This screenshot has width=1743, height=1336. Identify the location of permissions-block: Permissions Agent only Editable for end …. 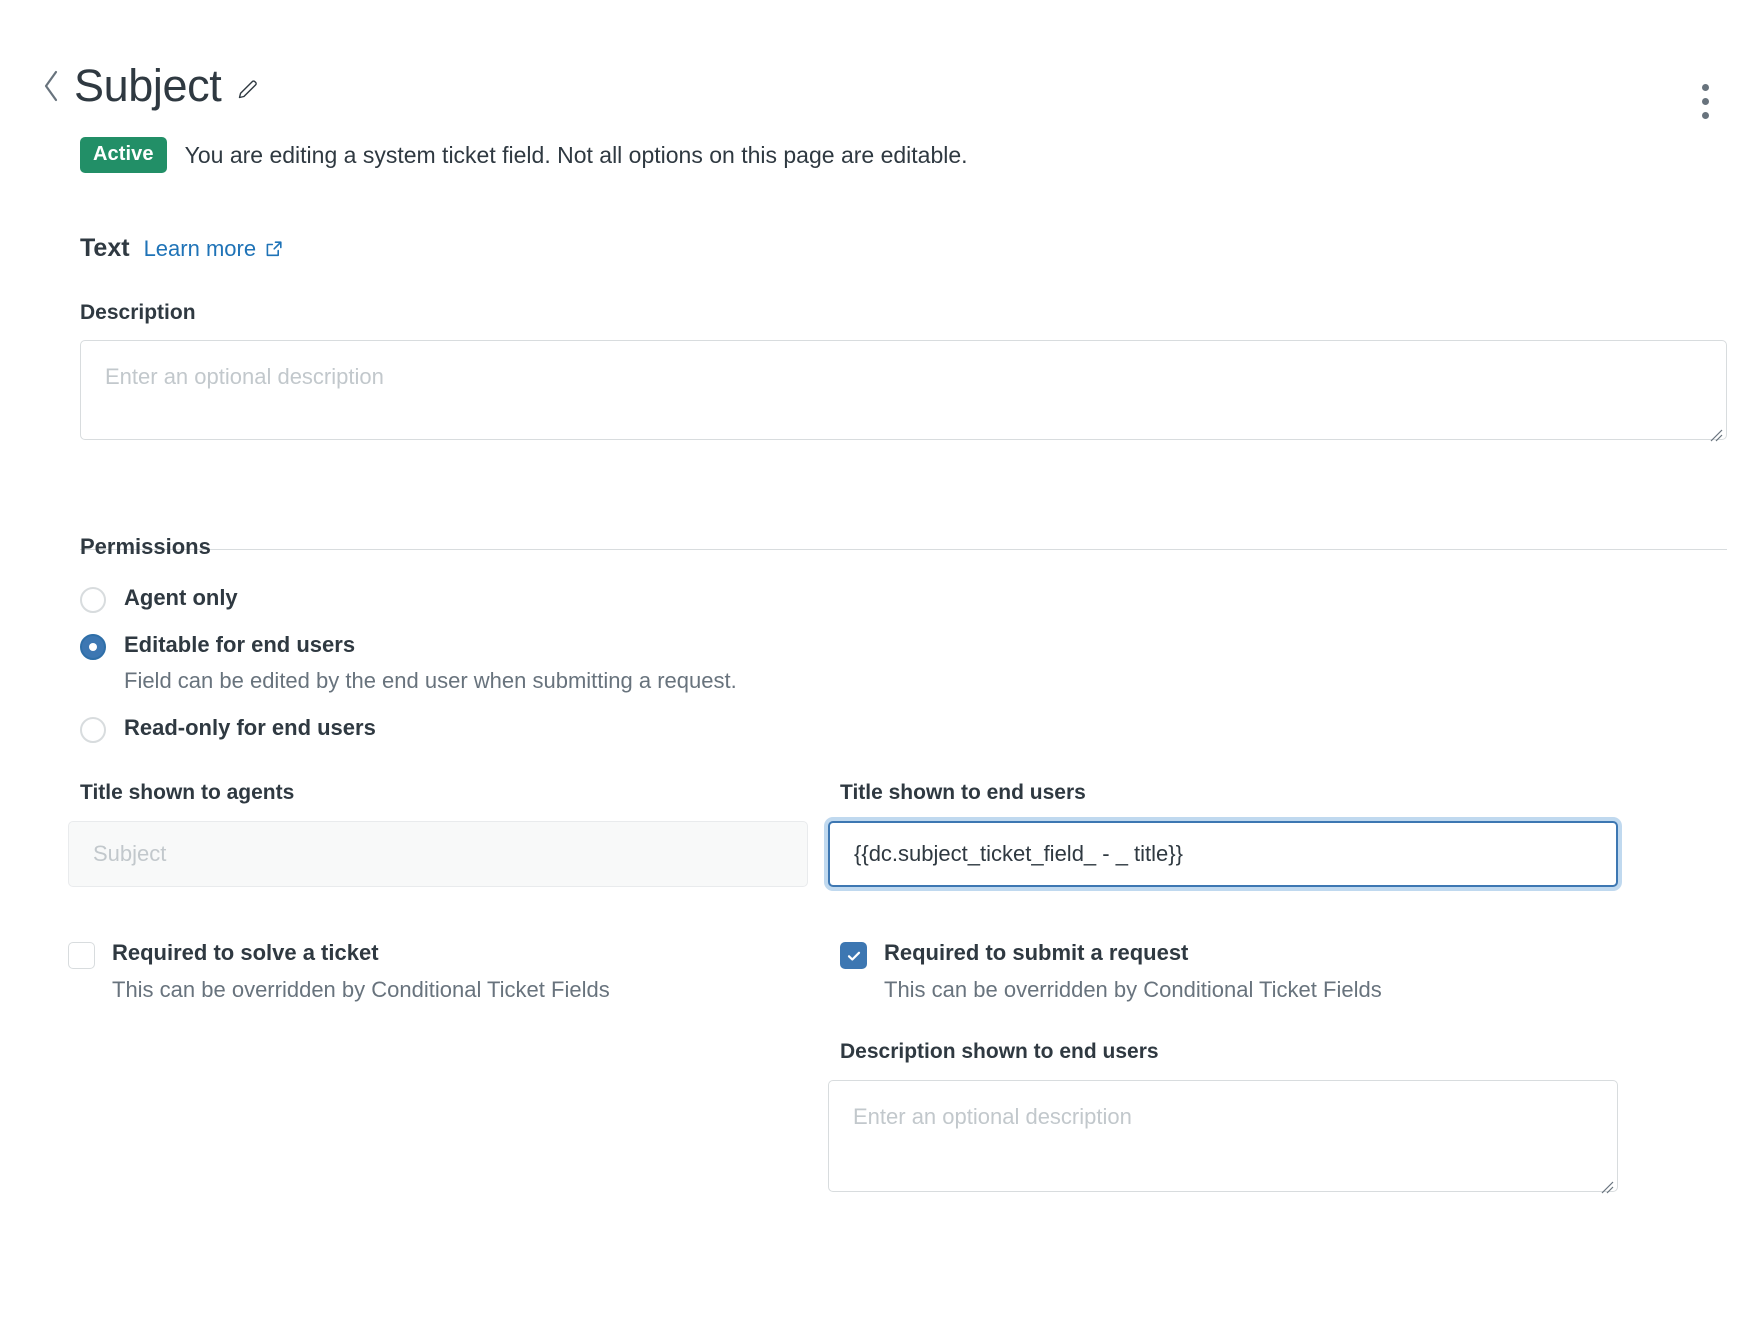
(580, 638).